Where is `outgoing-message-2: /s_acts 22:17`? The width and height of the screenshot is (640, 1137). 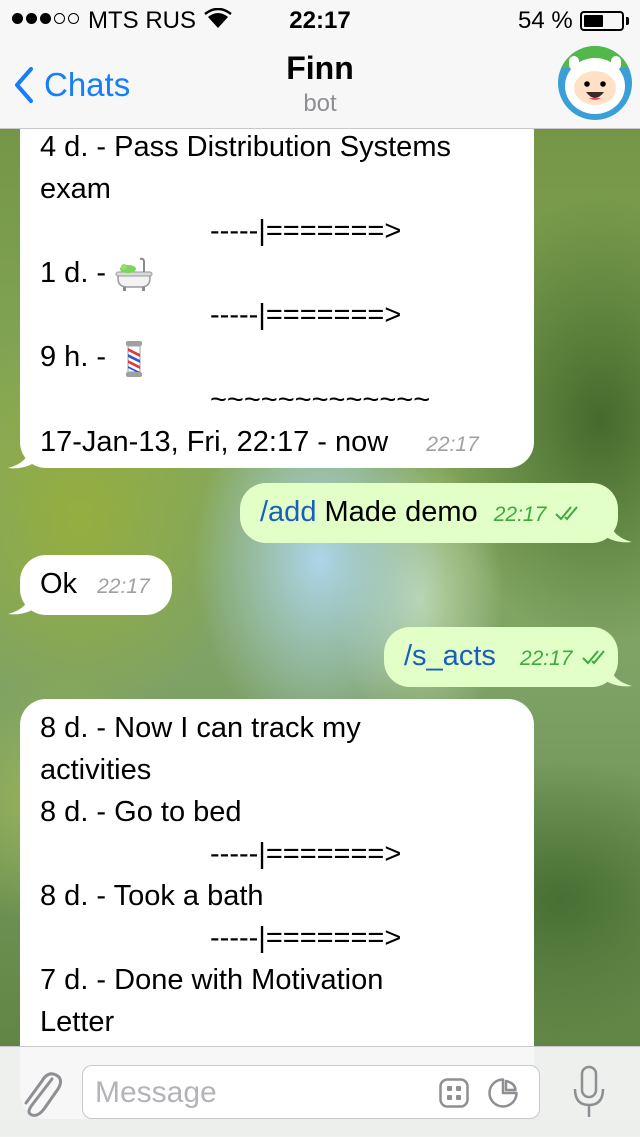 outgoing-message-2: /s_acts 22:17 is located at coordinates (501, 657).